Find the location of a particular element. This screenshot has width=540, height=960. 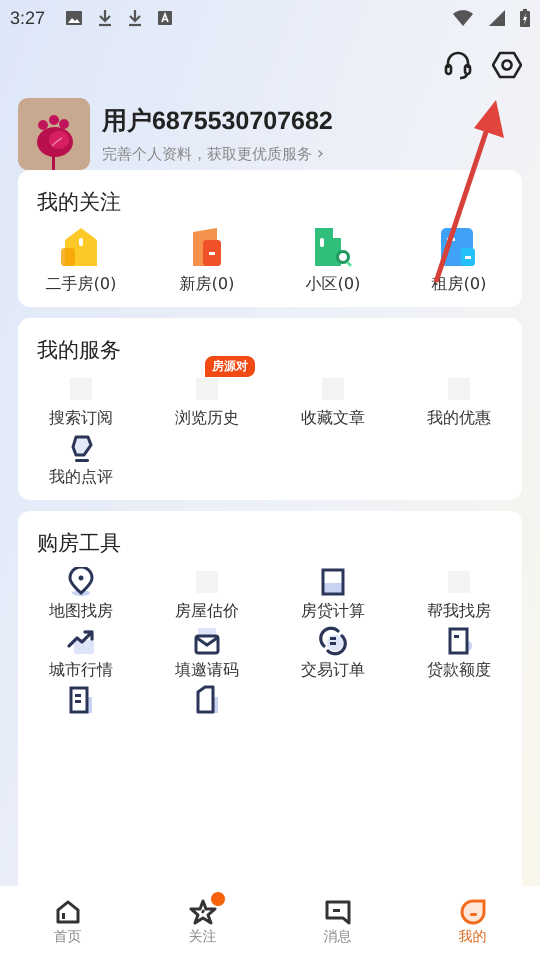

tool-item: 地图找房 is located at coordinates (81, 594).